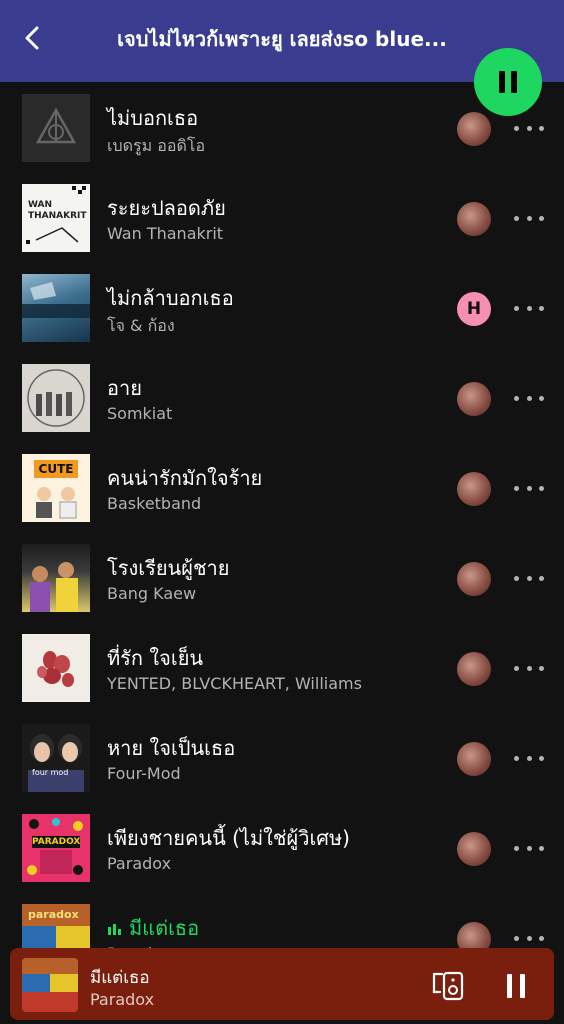  I want to click on mini-player-artist: Paradox, so click(122, 999).